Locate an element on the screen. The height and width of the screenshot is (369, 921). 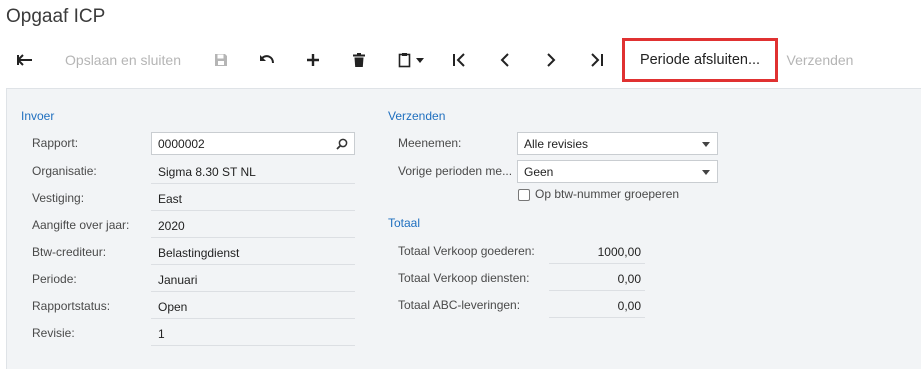
next-record-button is located at coordinates (551, 60).